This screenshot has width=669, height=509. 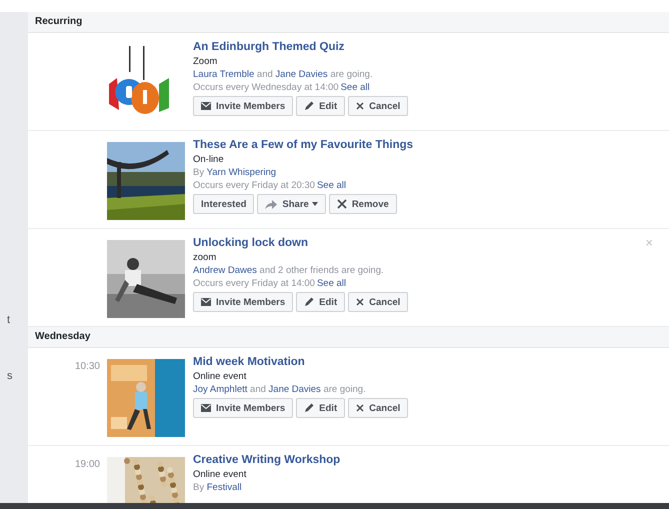 What do you see at coordinates (250, 243) in the screenshot?
I see `event-title: Unlocking lock down` at bounding box center [250, 243].